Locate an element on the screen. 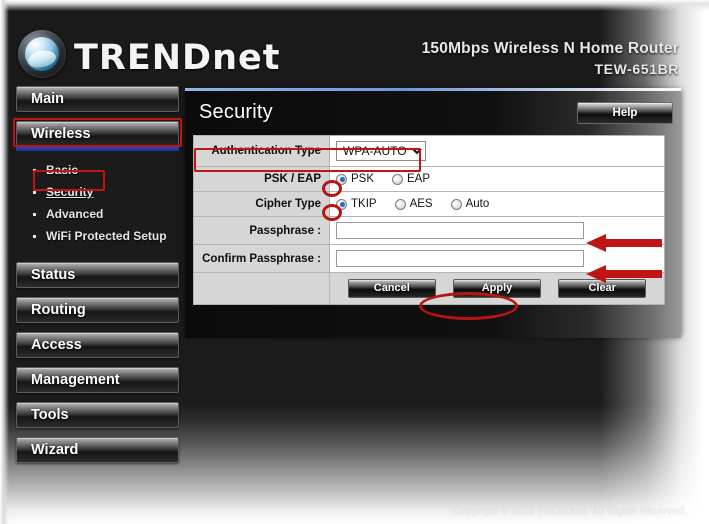 The width and height of the screenshot is (709, 524). sidebar-item-tools: Tools is located at coordinates (97, 415).